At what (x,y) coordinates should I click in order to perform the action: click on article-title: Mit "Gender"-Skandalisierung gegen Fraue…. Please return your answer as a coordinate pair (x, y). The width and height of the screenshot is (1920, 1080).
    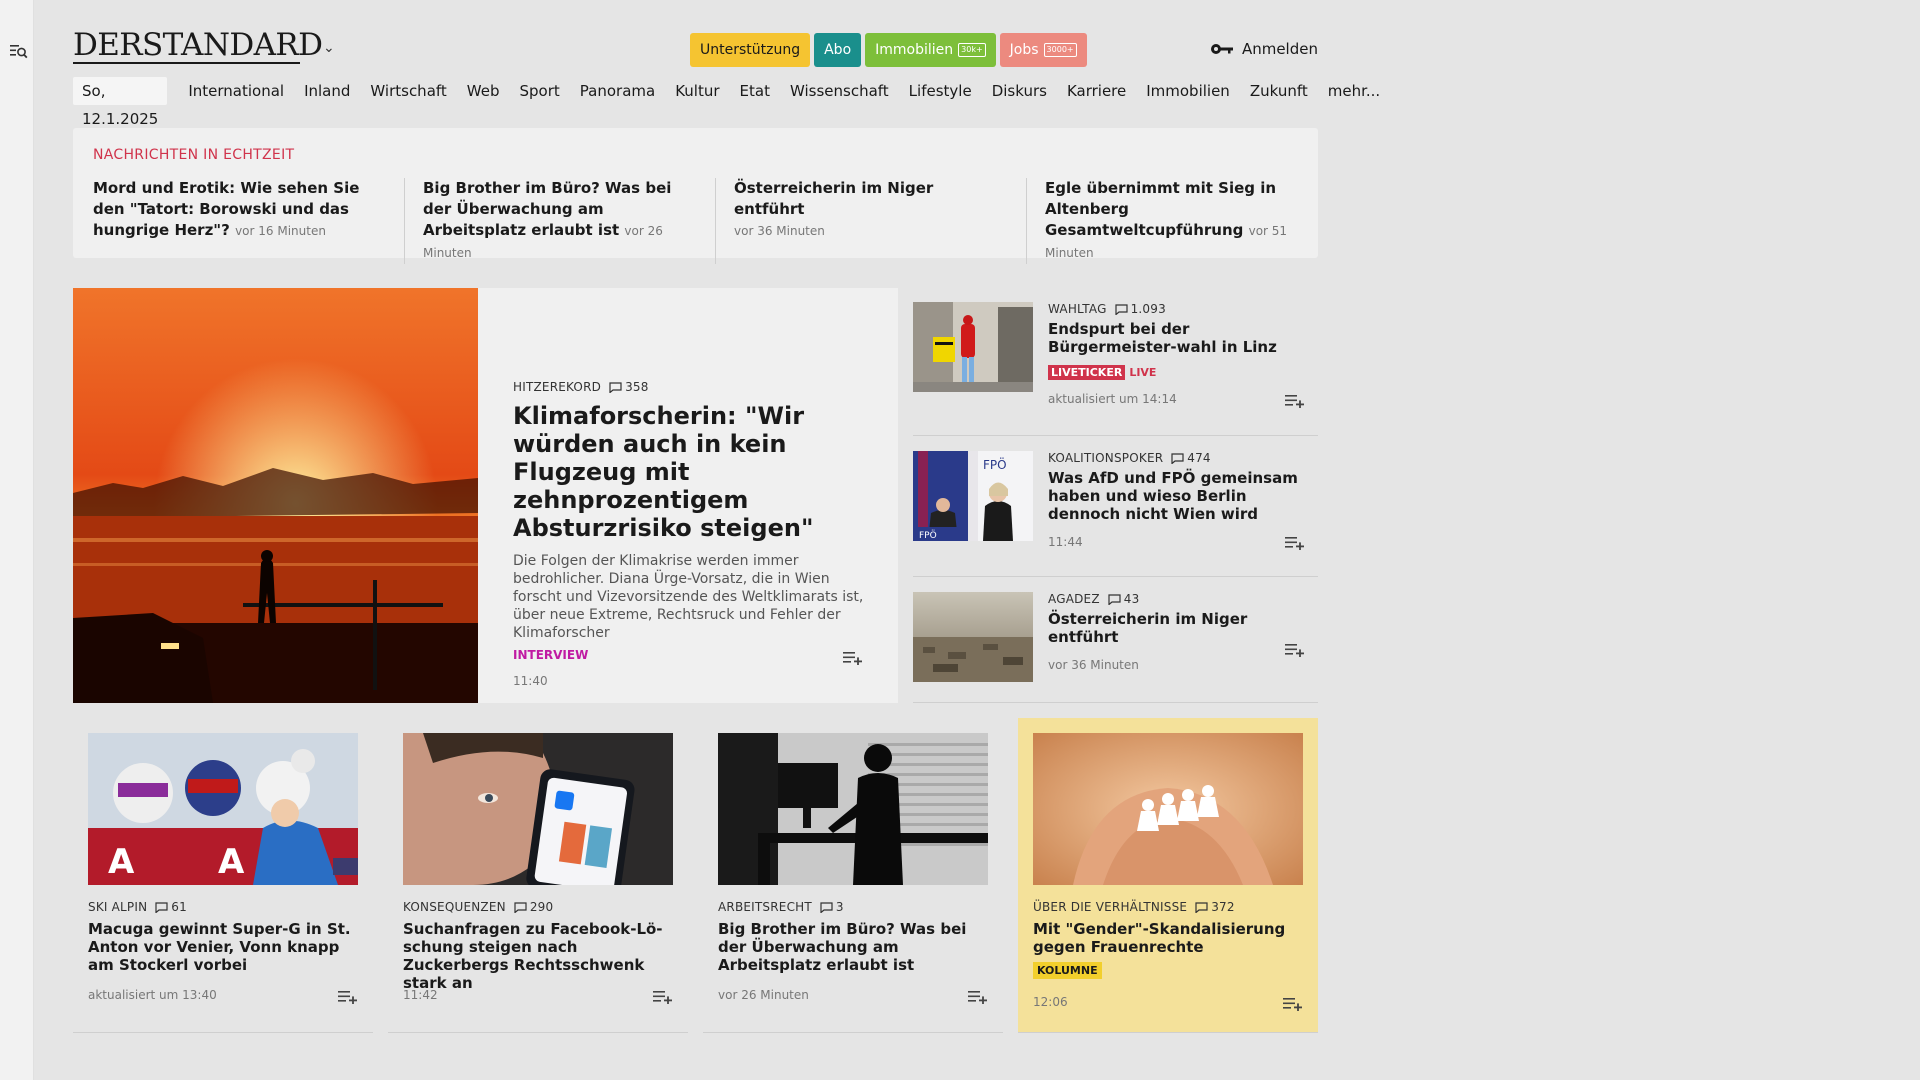
    Looking at the image, I should click on (1168, 938).